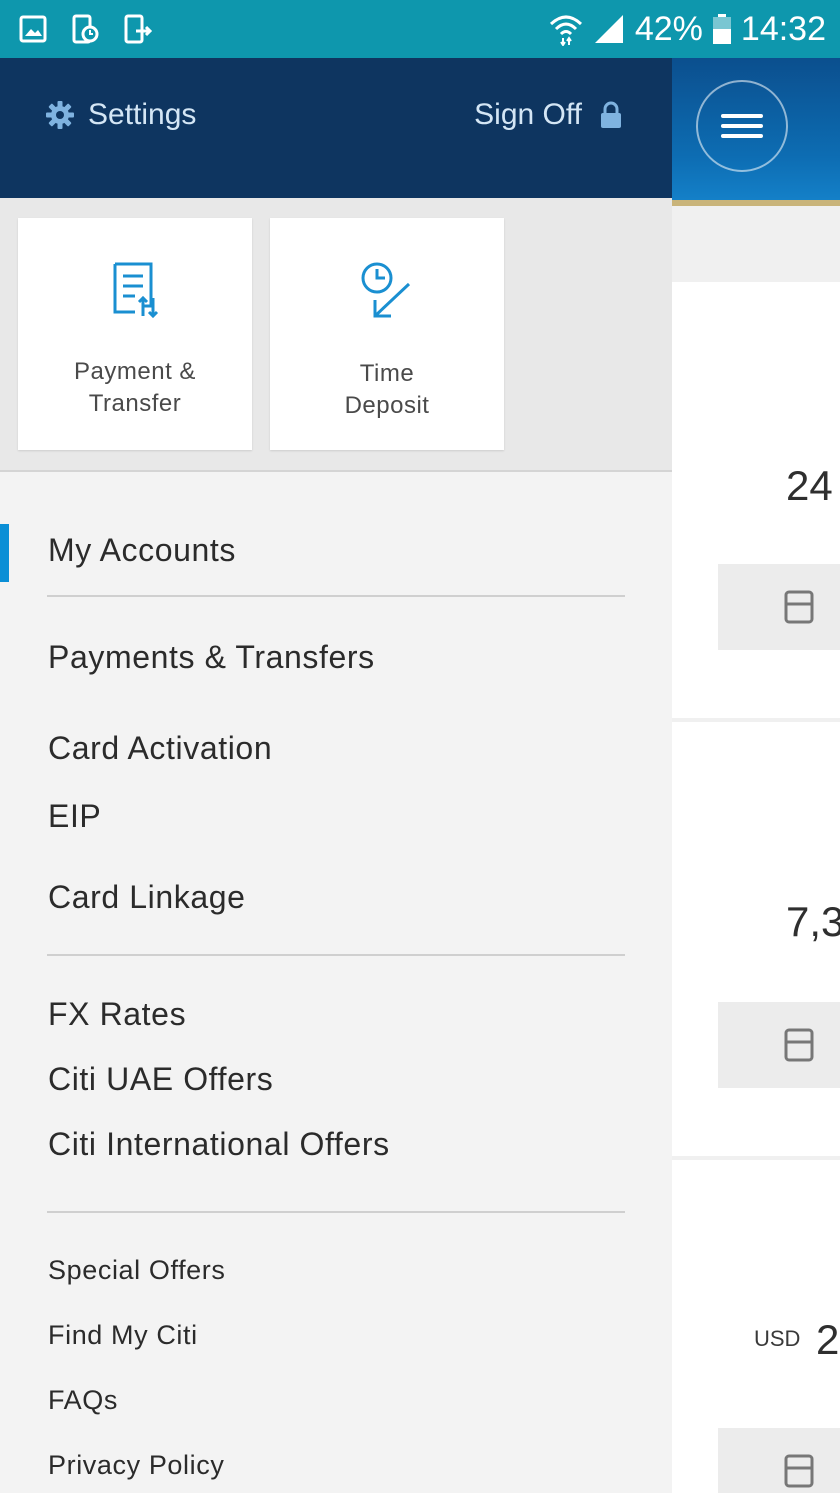 This screenshot has height=1493, width=840. I want to click on time-deposit-icon, so click(386, 290).